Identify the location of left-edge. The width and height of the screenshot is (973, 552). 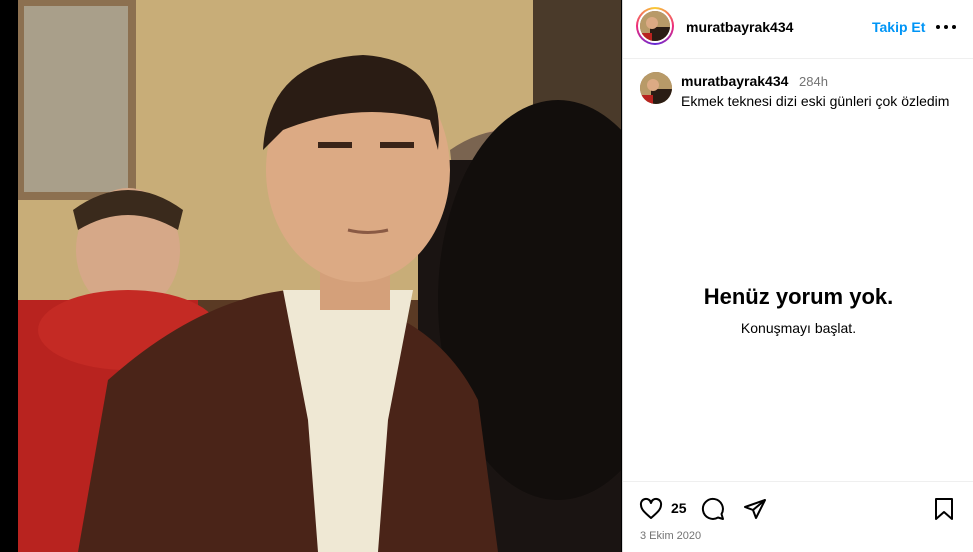
(9, 276).